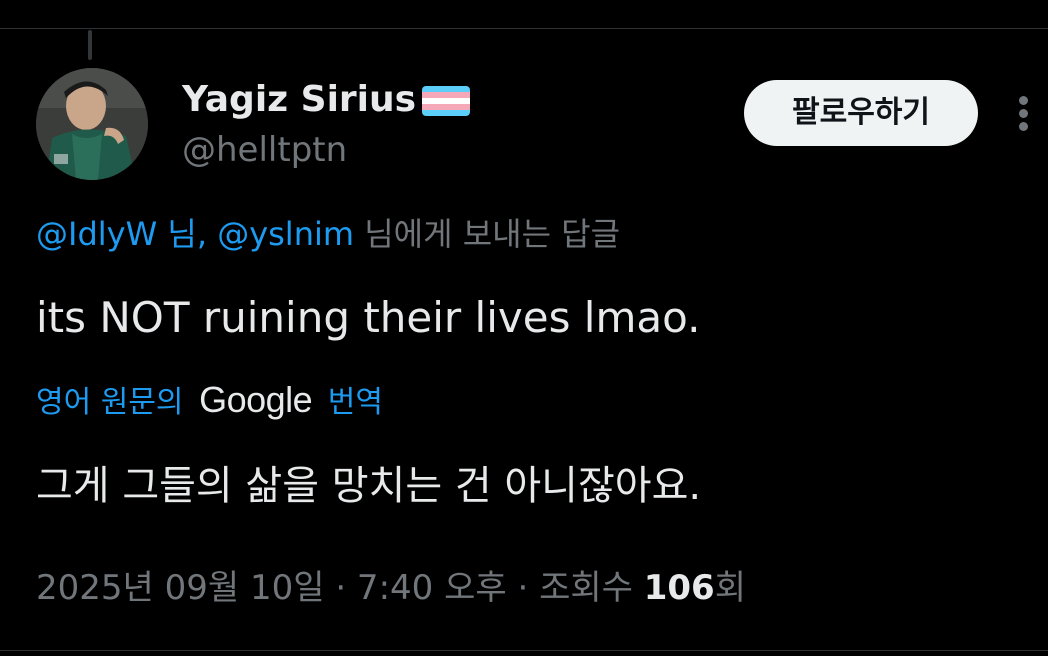 This screenshot has height=656, width=1048. What do you see at coordinates (285, 234) in the screenshot?
I see `mention-link-yslnim: @yslnim` at bounding box center [285, 234].